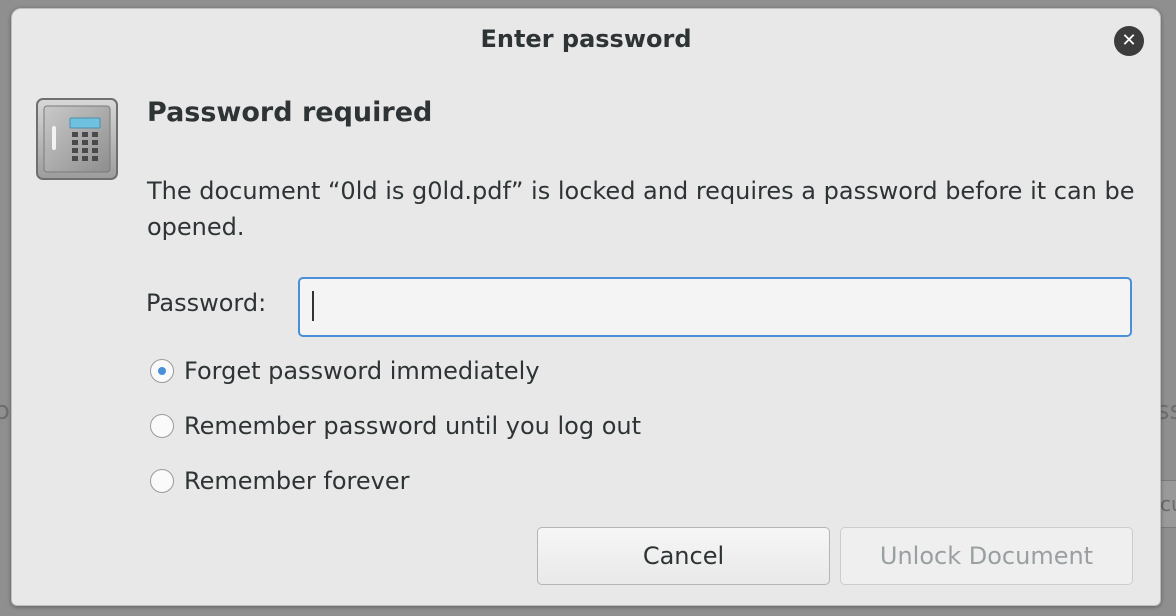 The height and width of the screenshot is (616, 1176). I want to click on dialog-title: Enter password, so click(586, 39).